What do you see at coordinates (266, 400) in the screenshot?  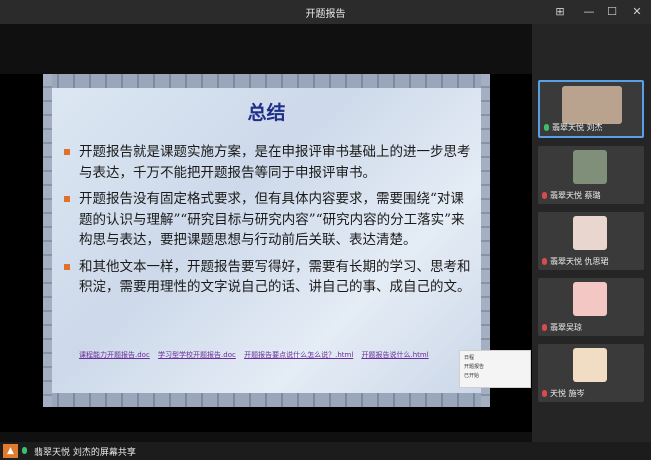 I see `slide-border-bottom` at bounding box center [266, 400].